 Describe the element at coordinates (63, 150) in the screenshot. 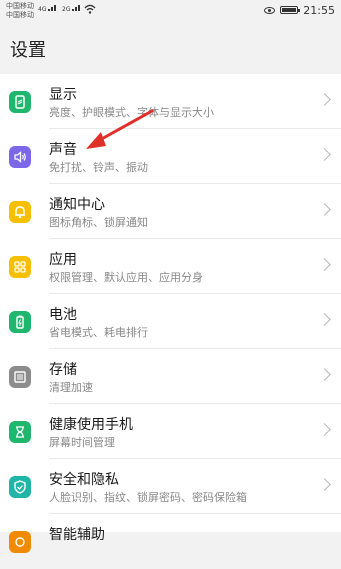

I see `item-label: 声音` at that location.